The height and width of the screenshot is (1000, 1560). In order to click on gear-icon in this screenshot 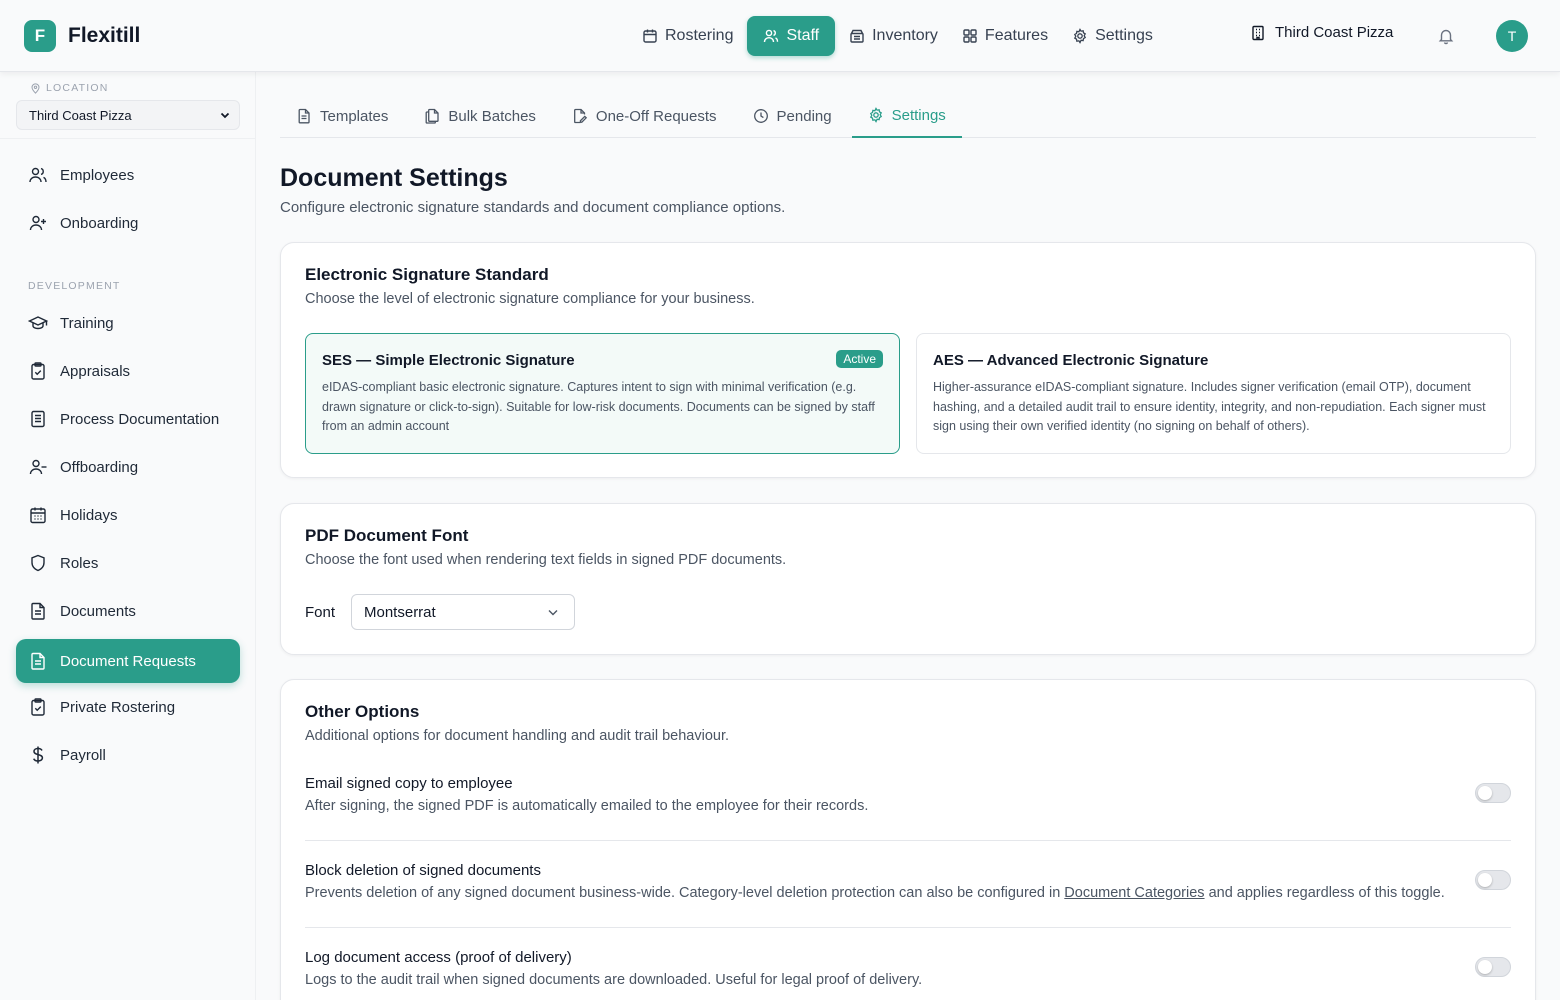, I will do `click(876, 115)`.